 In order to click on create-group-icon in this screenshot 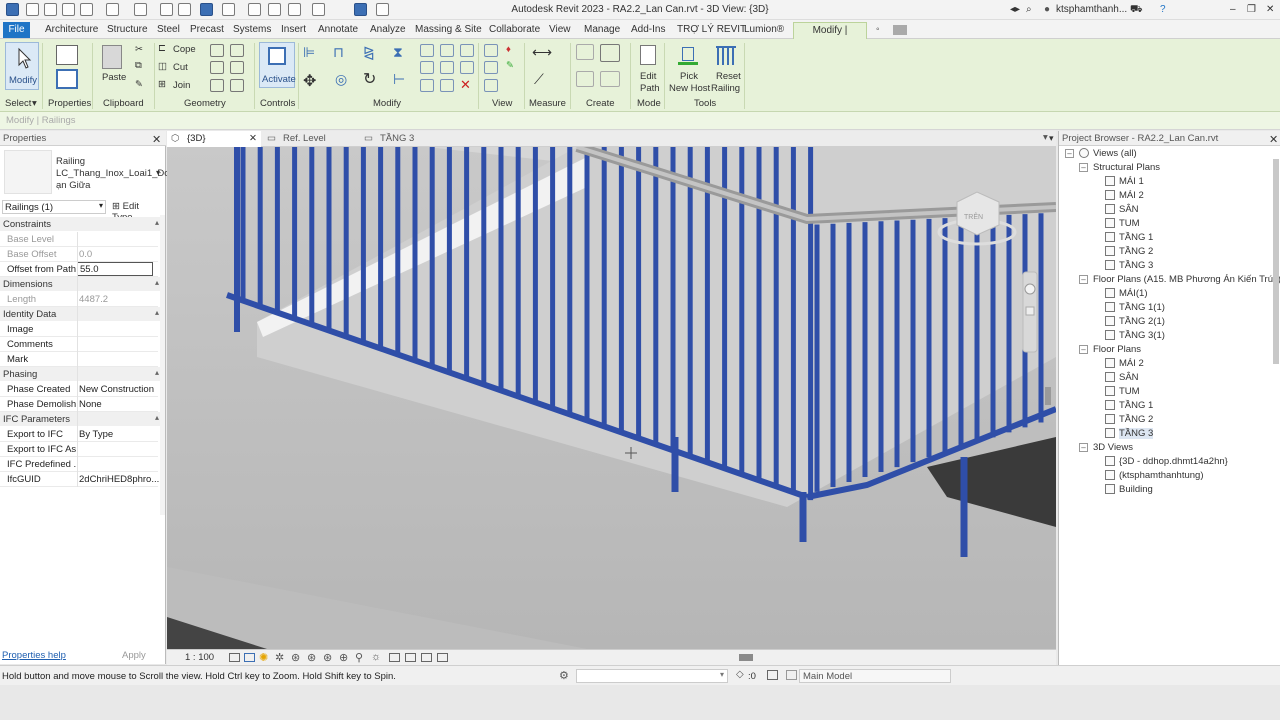, I will do `click(585, 79)`.